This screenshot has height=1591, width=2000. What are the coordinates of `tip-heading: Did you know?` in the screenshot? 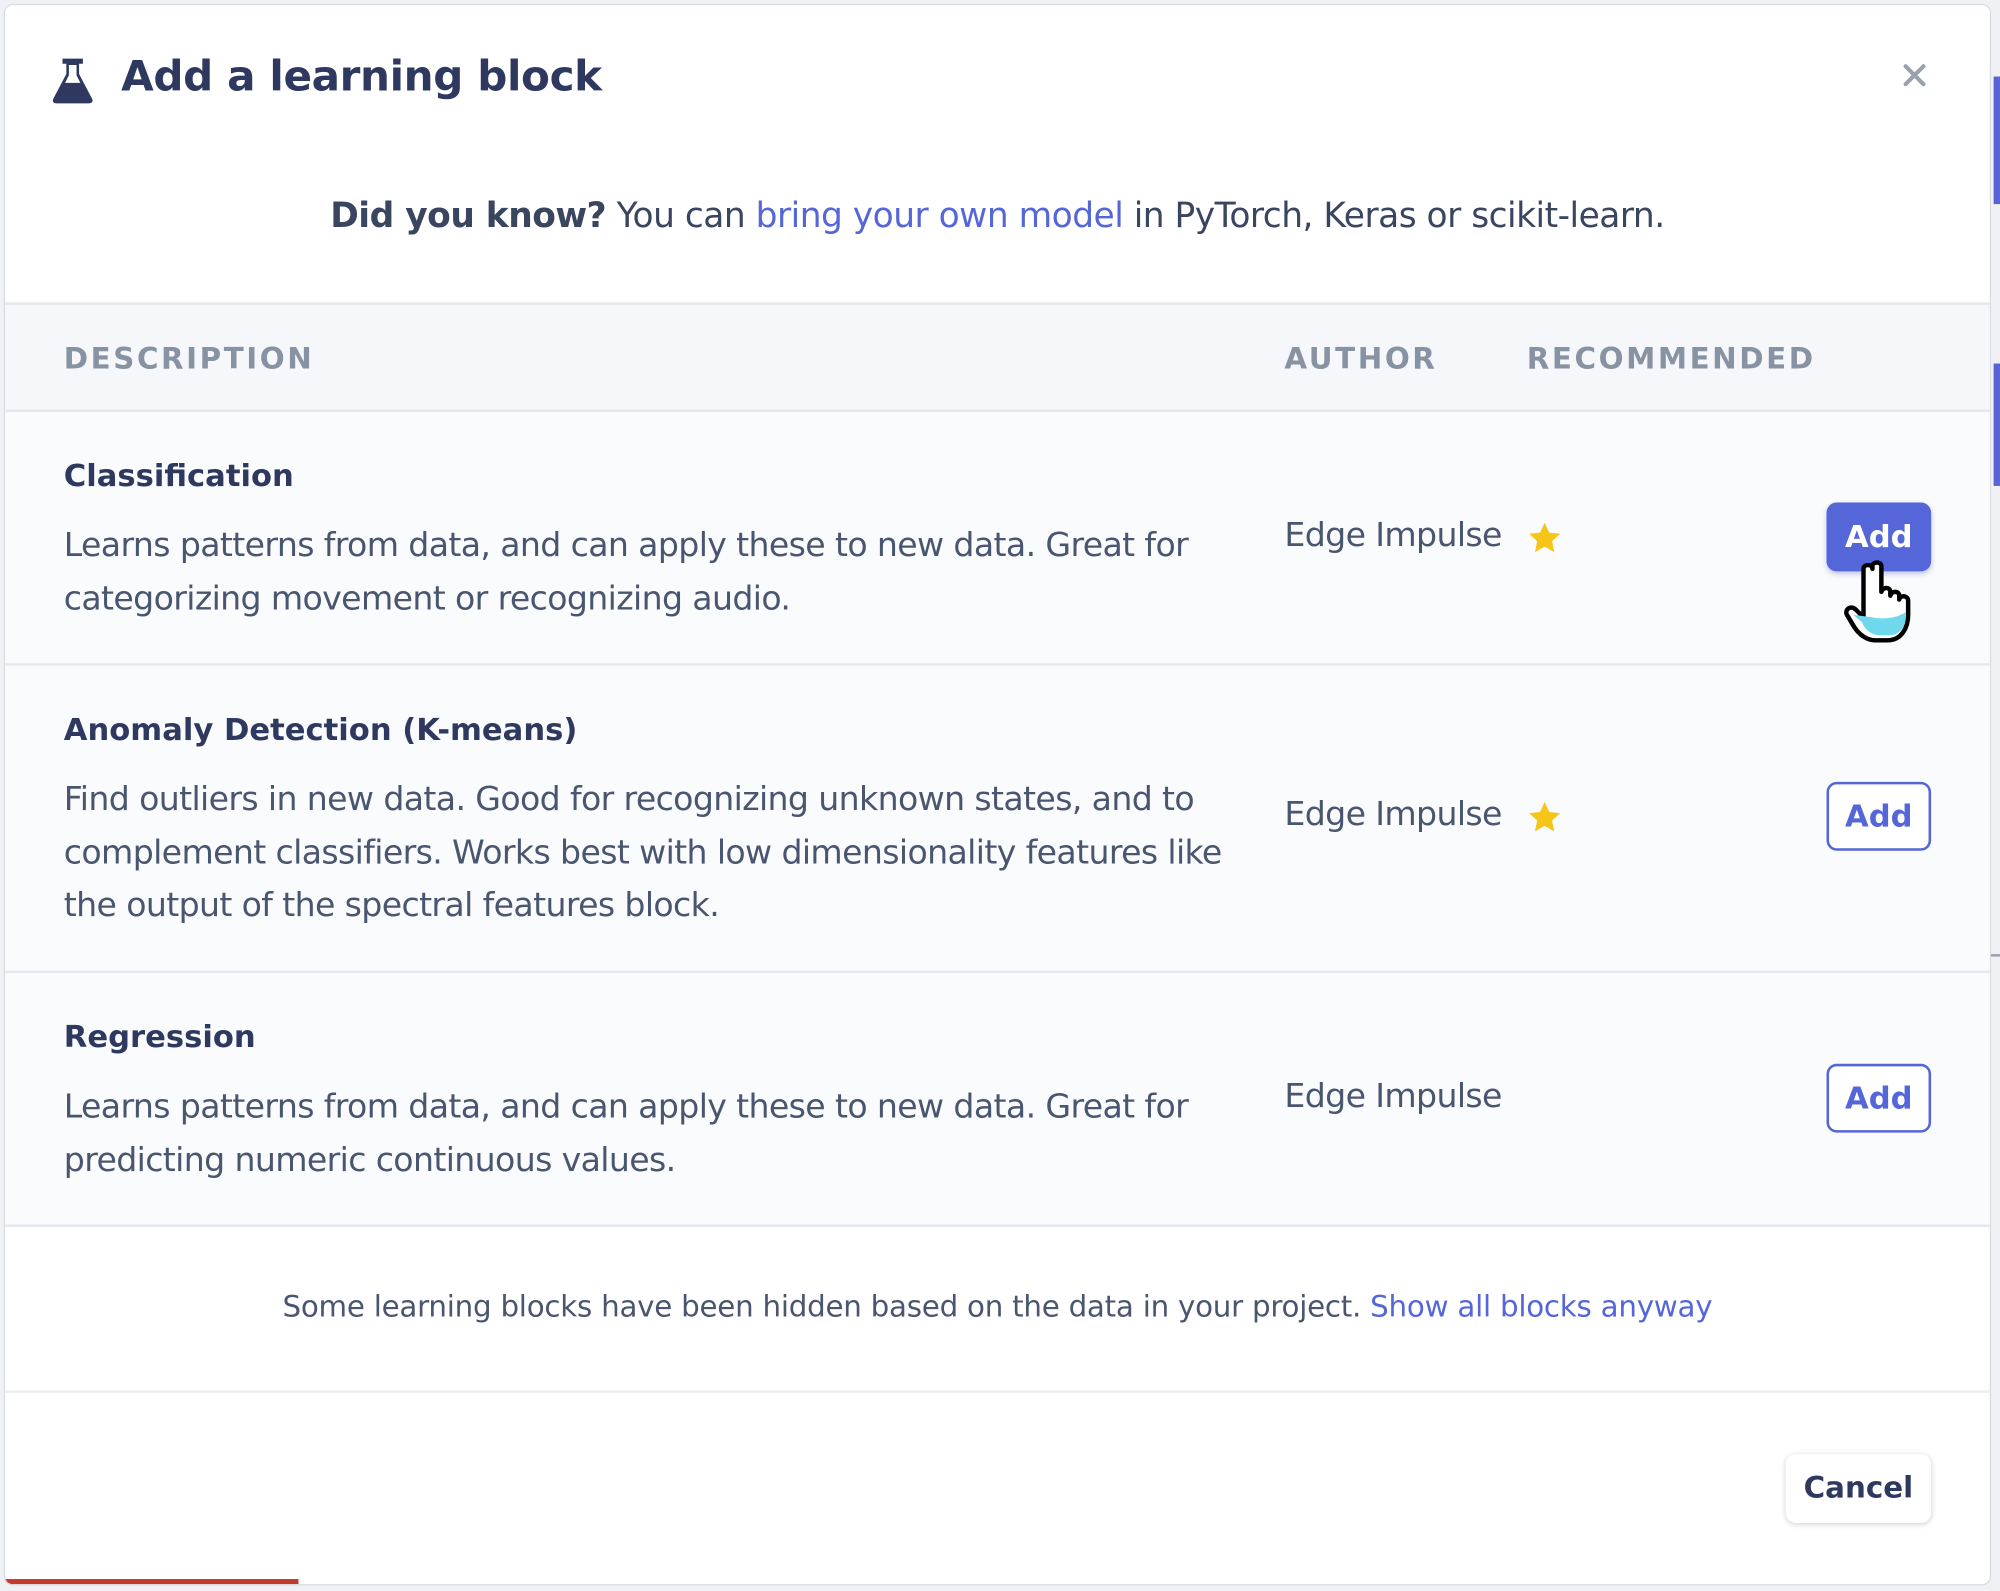 It's located at (468, 216).